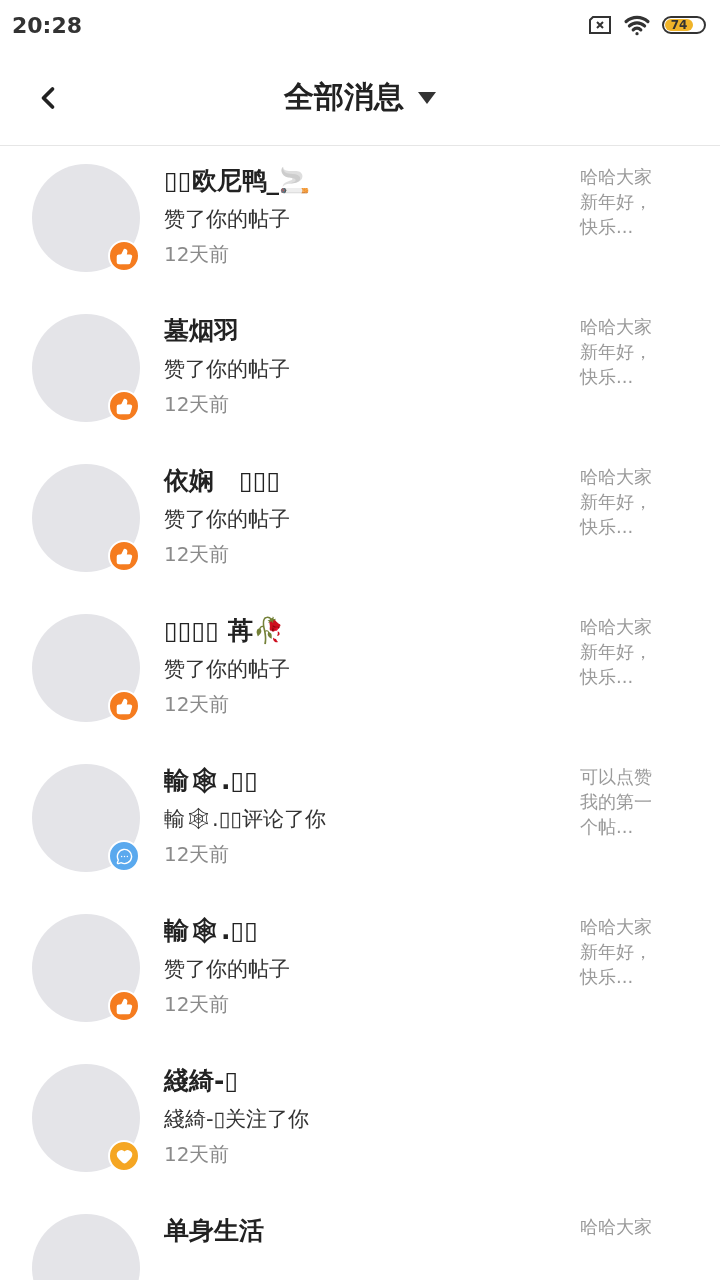 Image resolution: width=720 pixels, height=1280 pixels. I want to click on user-name: 依娴 ▯▯▯, so click(223, 481).